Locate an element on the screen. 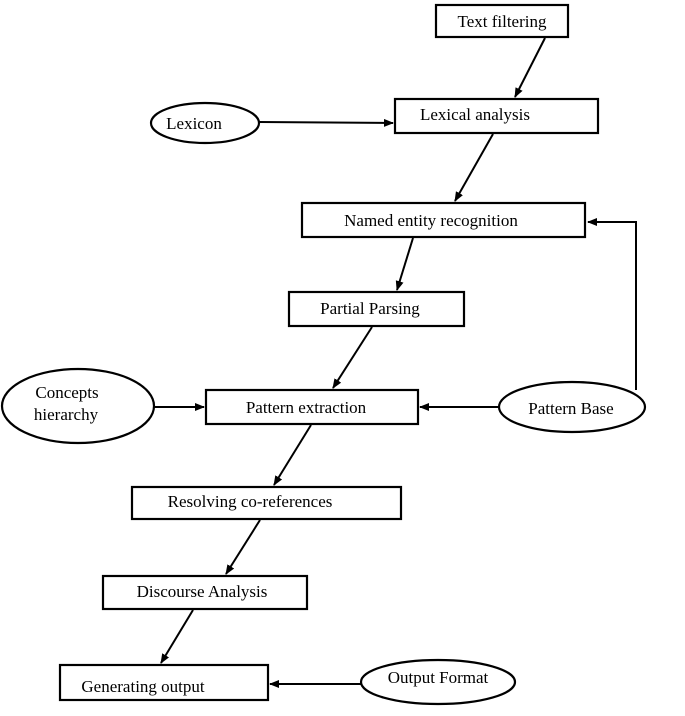 This screenshot has height=716, width=685. edge-textfilter-lexical is located at coordinates (530, 67).